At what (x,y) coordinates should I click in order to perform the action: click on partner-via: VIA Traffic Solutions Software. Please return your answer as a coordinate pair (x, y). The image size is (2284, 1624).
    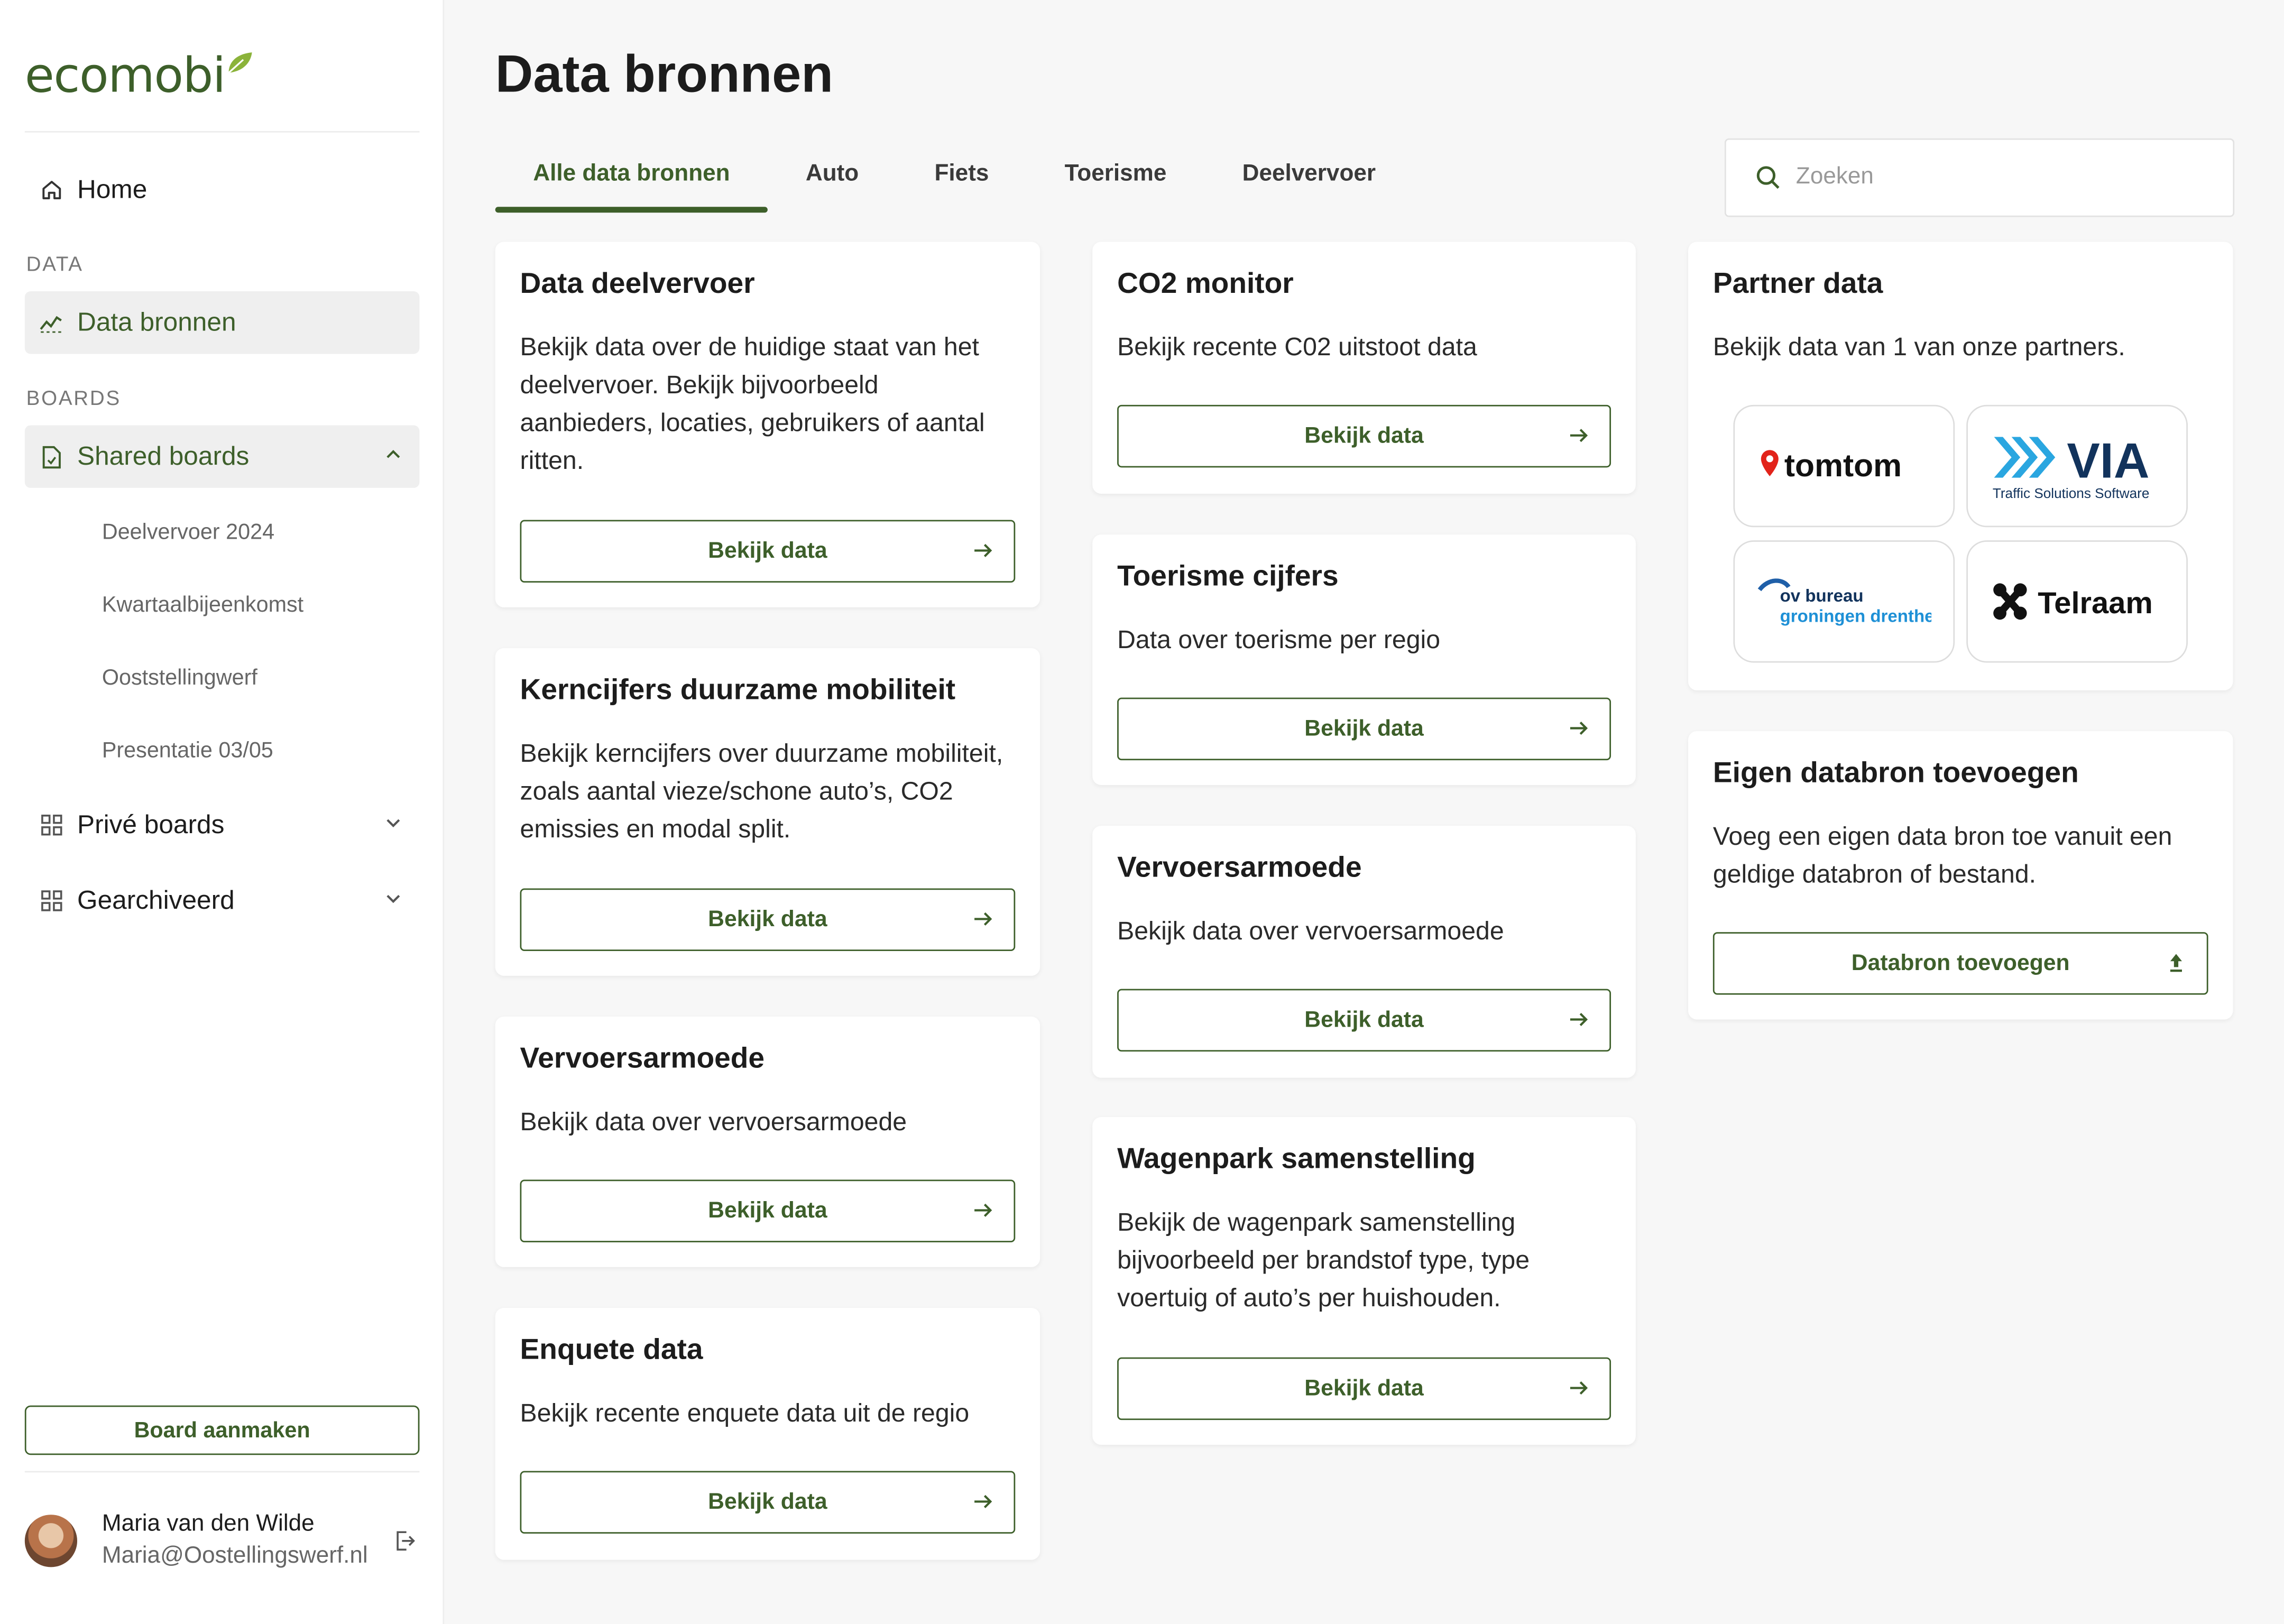
    Looking at the image, I should click on (2077, 466).